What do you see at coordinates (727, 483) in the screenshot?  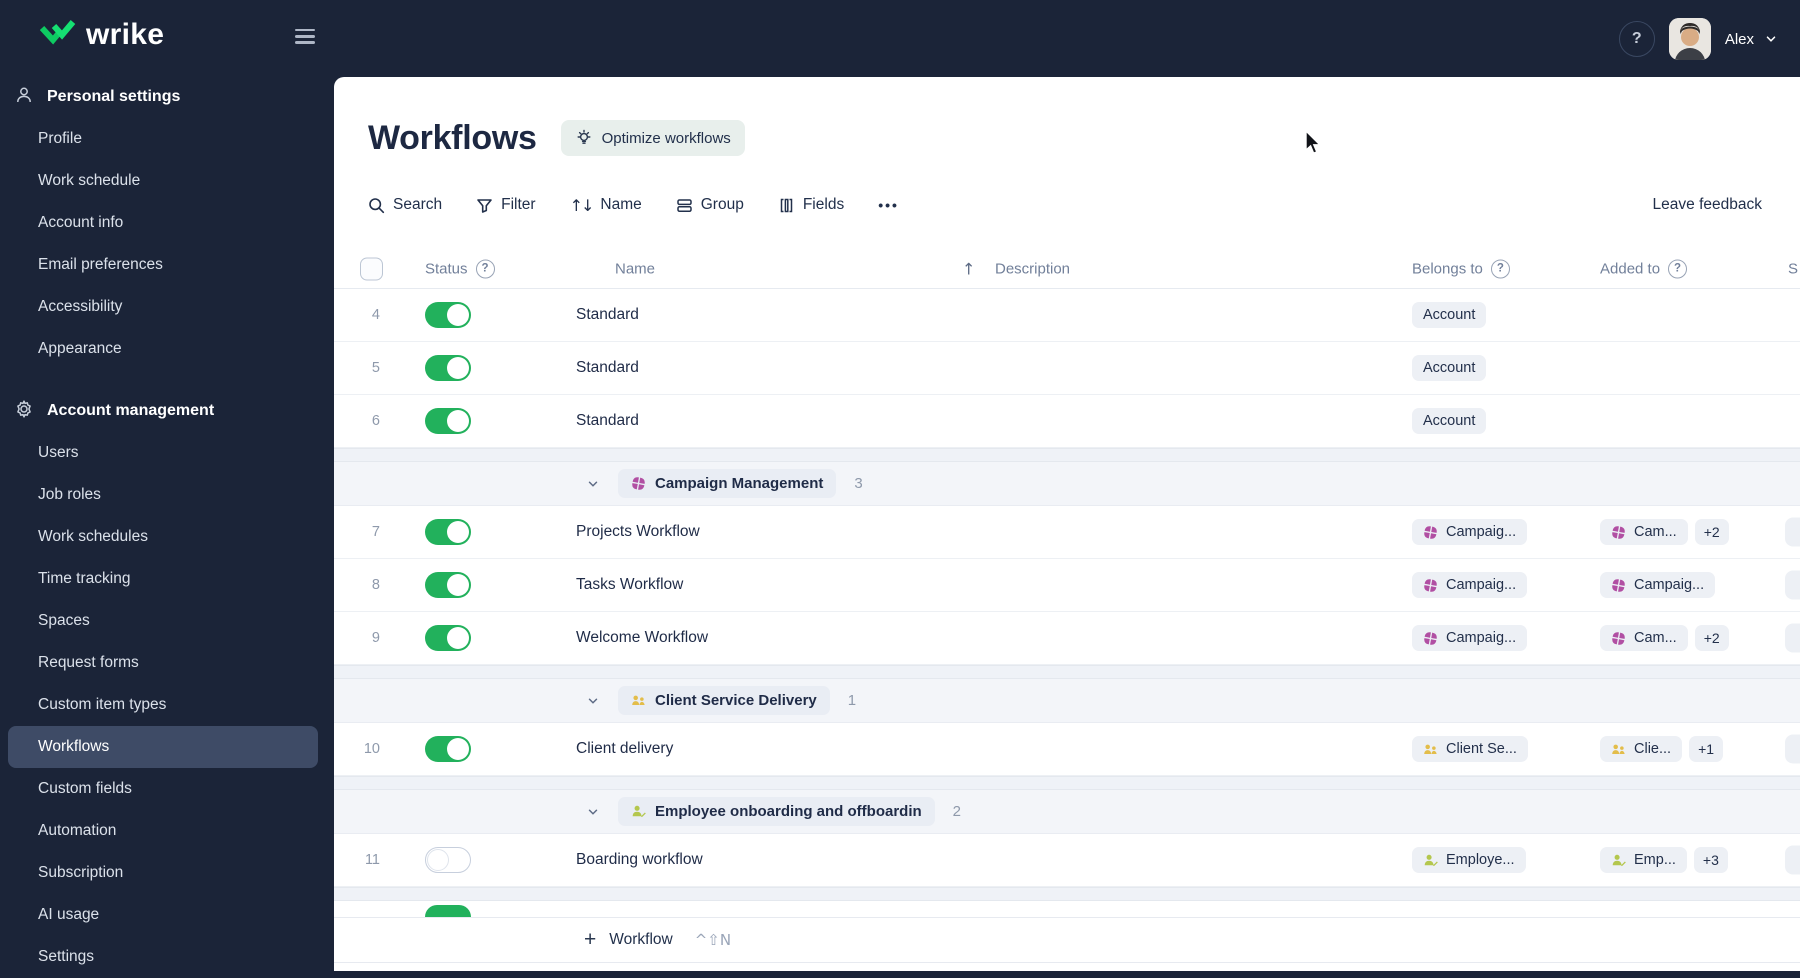 I see `group-space-chip: Campaign Management` at bounding box center [727, 483].